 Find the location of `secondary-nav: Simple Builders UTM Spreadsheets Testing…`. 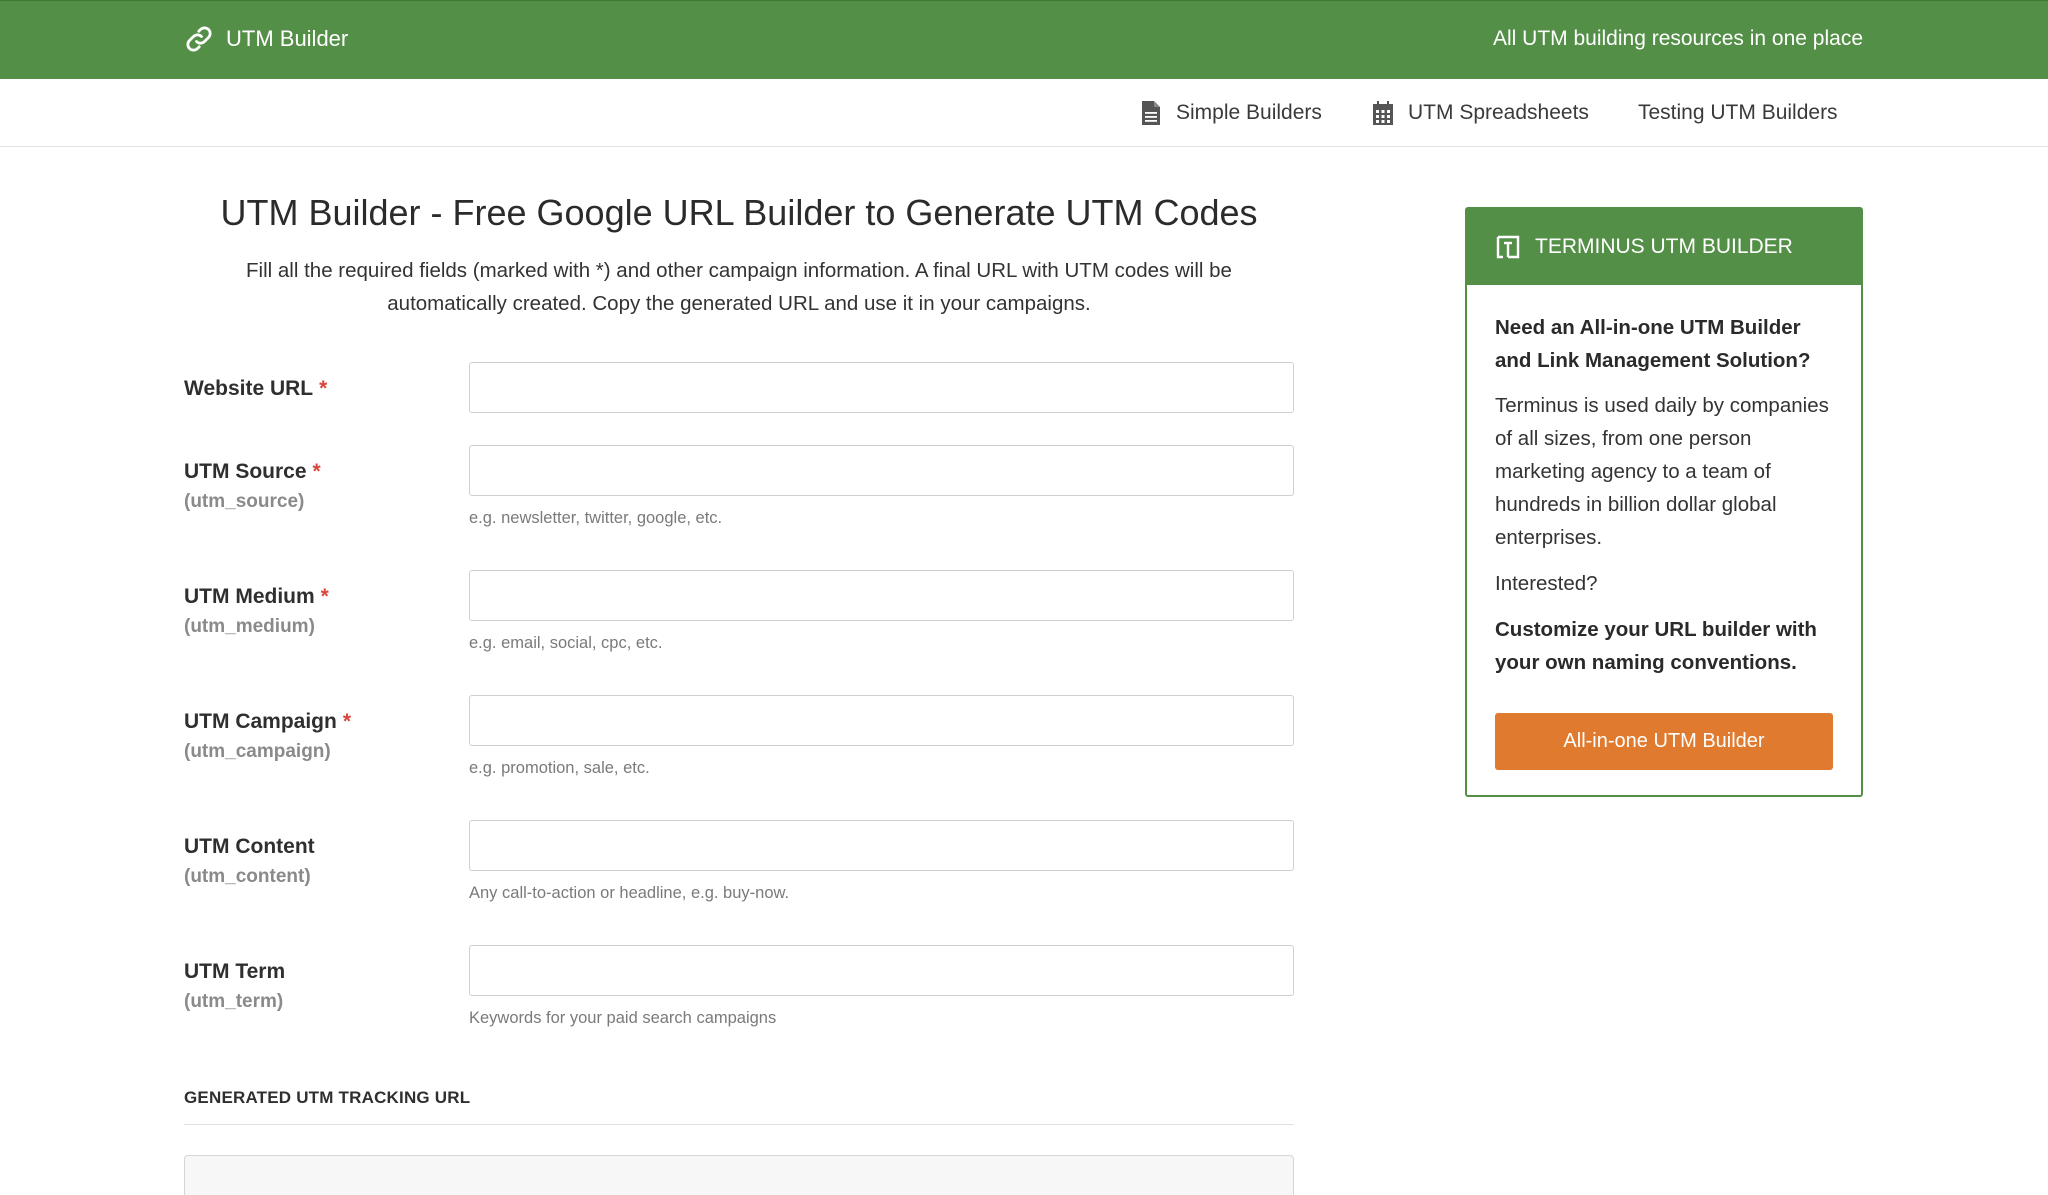

secondary-nav: Simple Builders UTM Spreadsheets Testing… is located at coordinates (1024, 113).